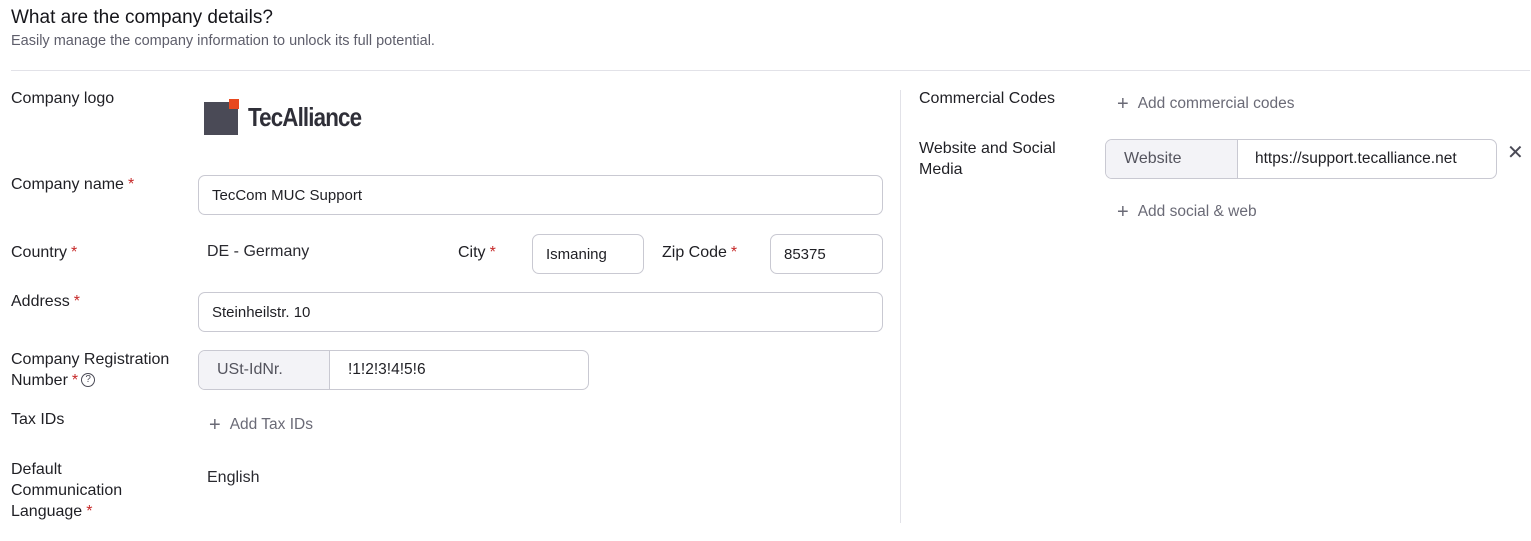  What do you see at coordinates (264, 370) in the screenshot?
I see `registration-type-select: USt-IdNr.` at bounding box center [264, 370].